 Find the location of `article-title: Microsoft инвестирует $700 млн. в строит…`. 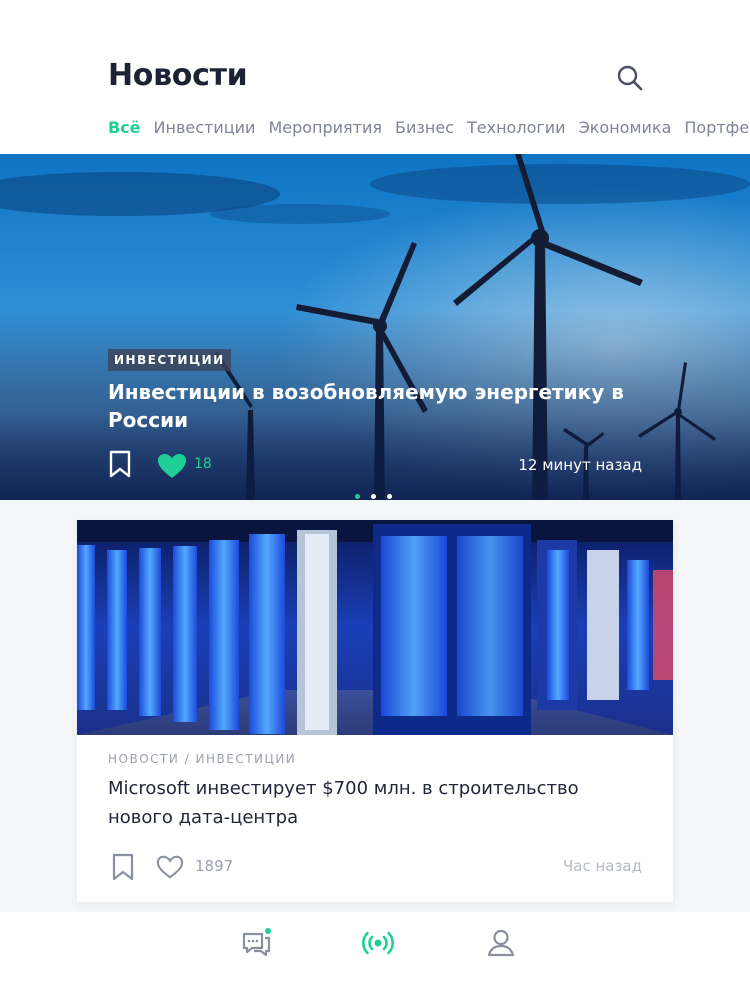

article-title: Microsoft инвестирует $700 млн. в строит… is located at coordinates (368, 803).